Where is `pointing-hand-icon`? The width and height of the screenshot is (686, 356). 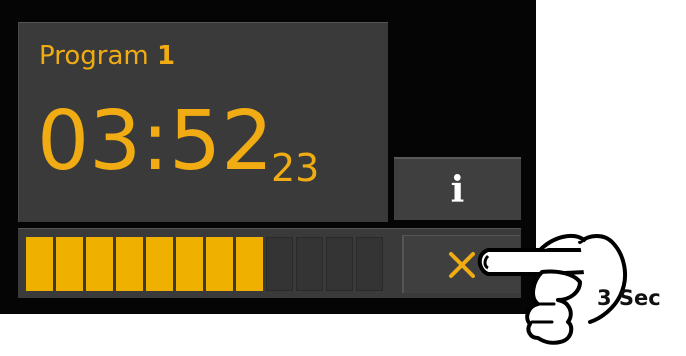
pointing-hand-icon is located at coordinates (552, 289).